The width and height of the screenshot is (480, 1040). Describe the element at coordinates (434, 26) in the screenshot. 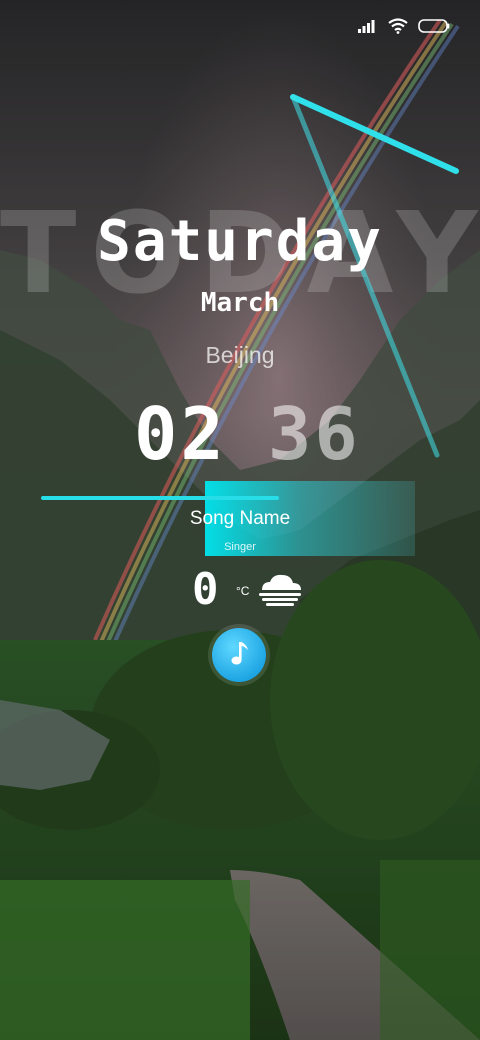

I see `battery-icon` at that location.